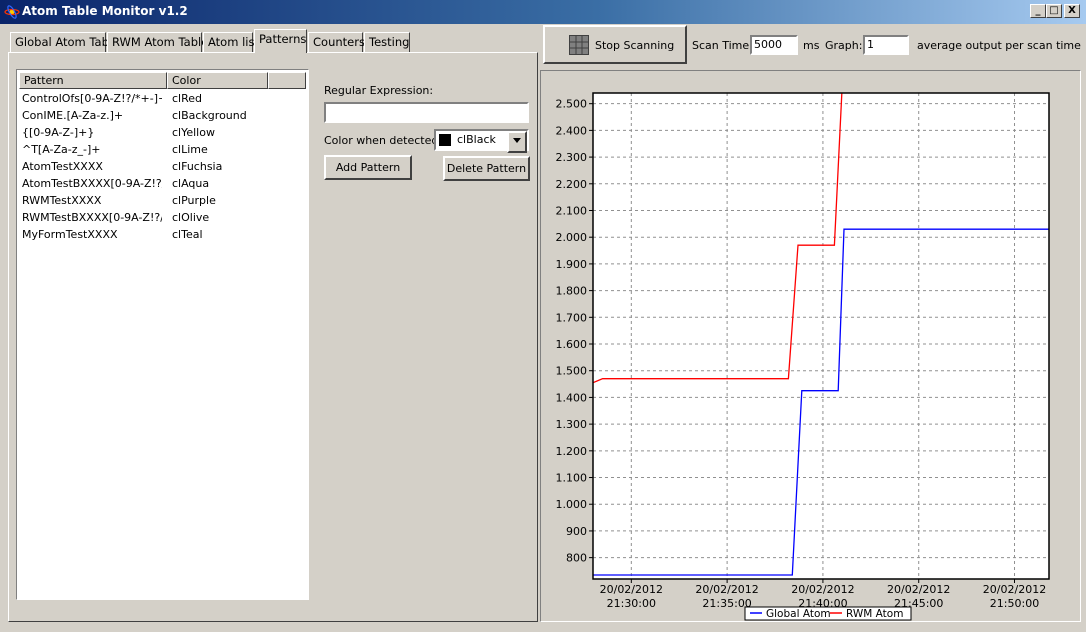  What do you see at coordinates (722, 45) in the screenshot?
I see `scan-time-label: Scan Time:` at bounding box center [722, 45].